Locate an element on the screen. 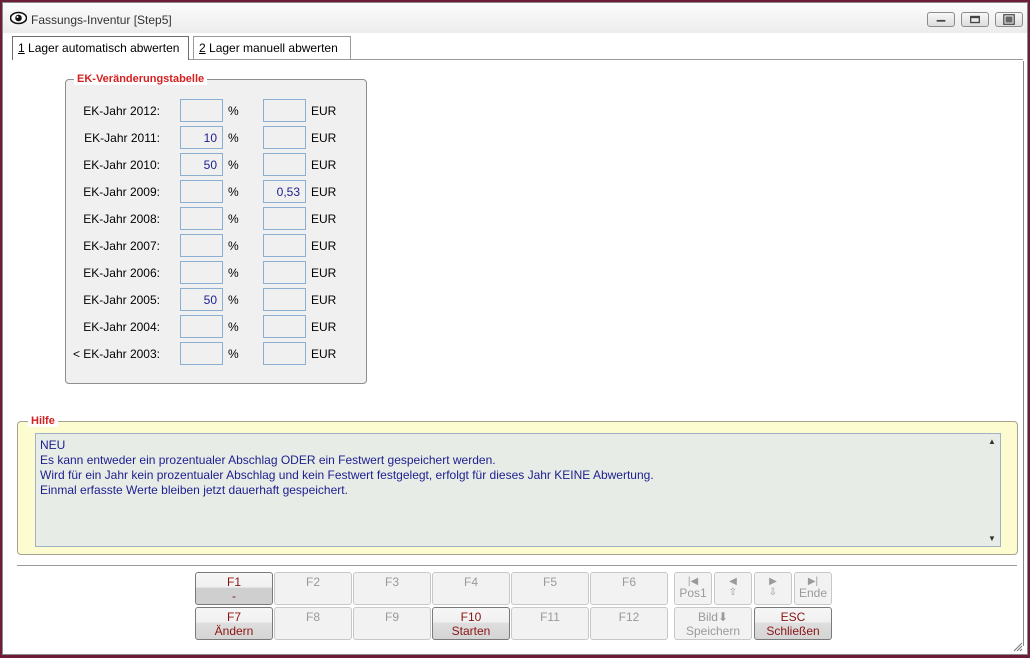 This screenshot has width=1030, height=658. next-record-button: ▶ ⇩ is located at coordinates (773, 588).